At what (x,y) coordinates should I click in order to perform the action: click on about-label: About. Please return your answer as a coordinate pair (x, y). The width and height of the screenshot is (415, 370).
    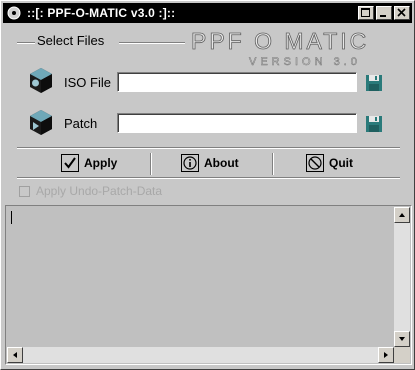
    Looking at the image, I should click on (221, 163).